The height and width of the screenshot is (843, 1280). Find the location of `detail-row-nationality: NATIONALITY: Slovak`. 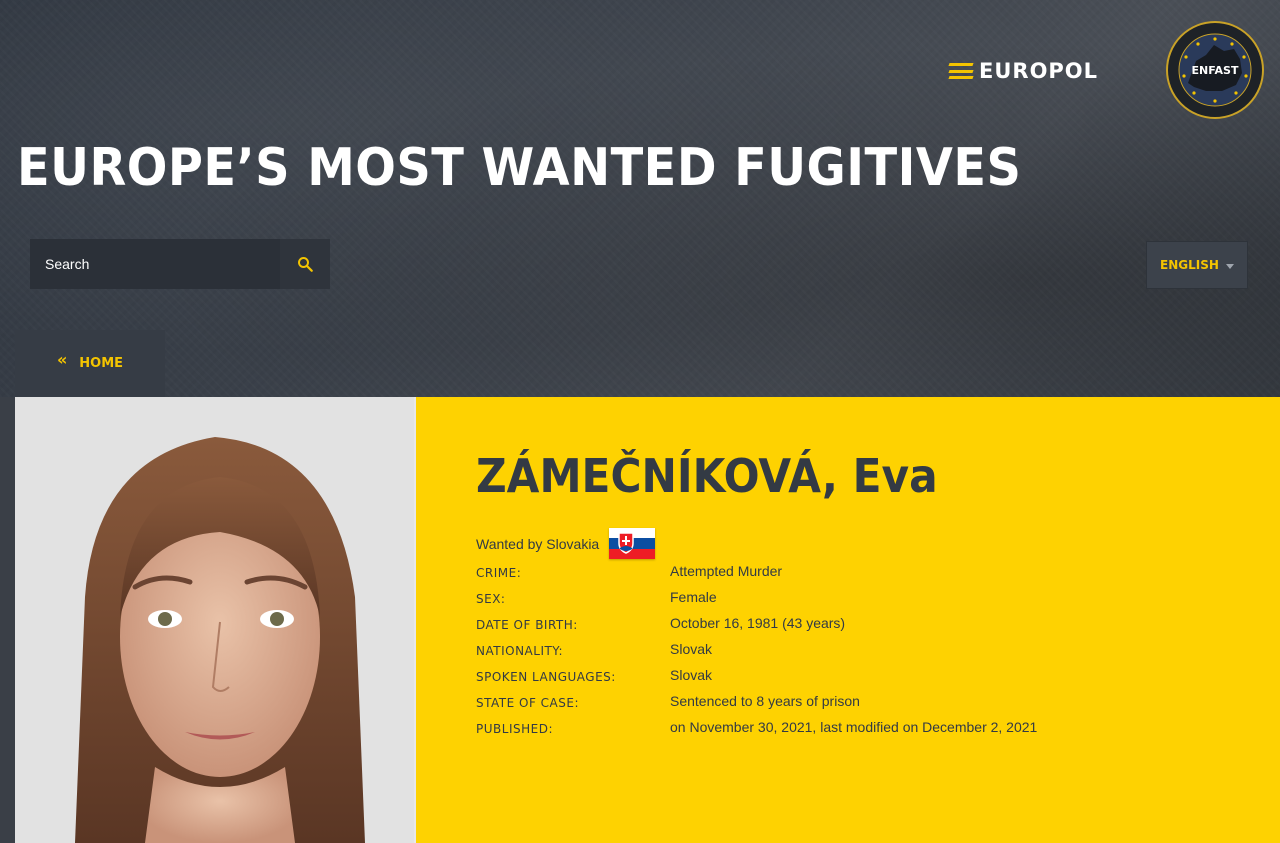

detail-row-nationality: NATIONALITY: Slovak is located at coordinates (756, 653).